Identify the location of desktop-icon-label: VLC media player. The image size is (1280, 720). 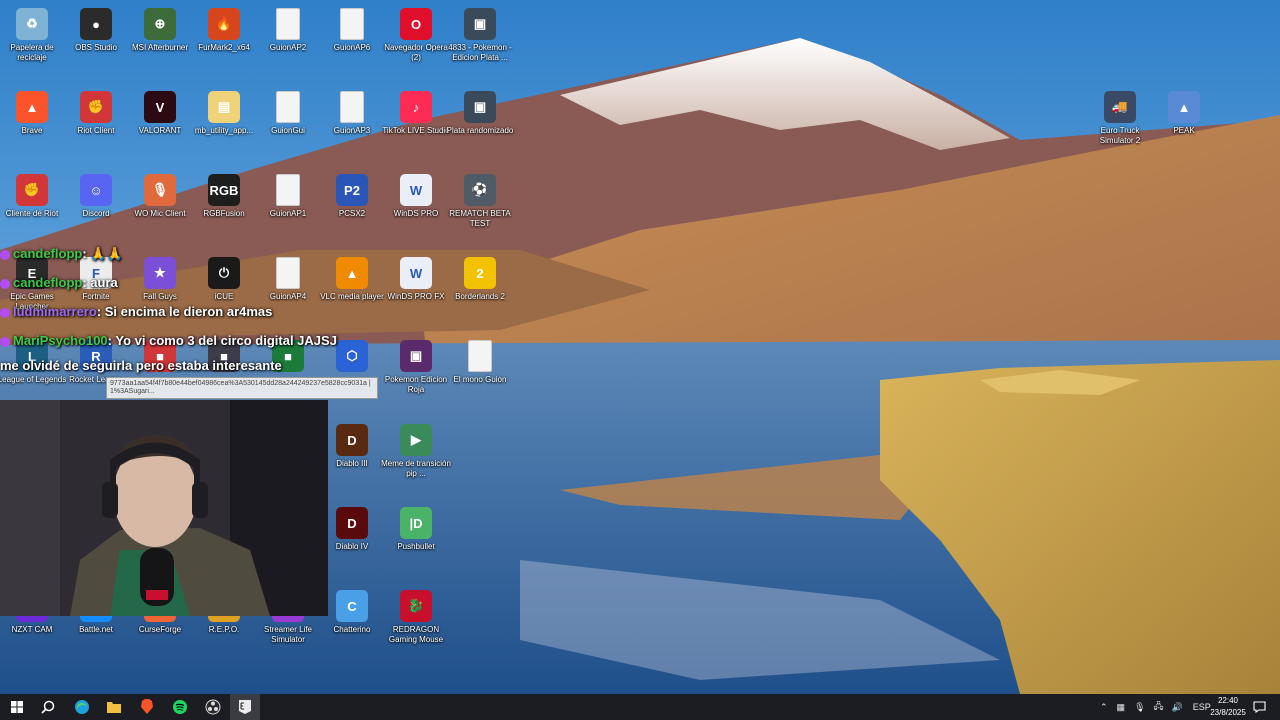
(352, 296).